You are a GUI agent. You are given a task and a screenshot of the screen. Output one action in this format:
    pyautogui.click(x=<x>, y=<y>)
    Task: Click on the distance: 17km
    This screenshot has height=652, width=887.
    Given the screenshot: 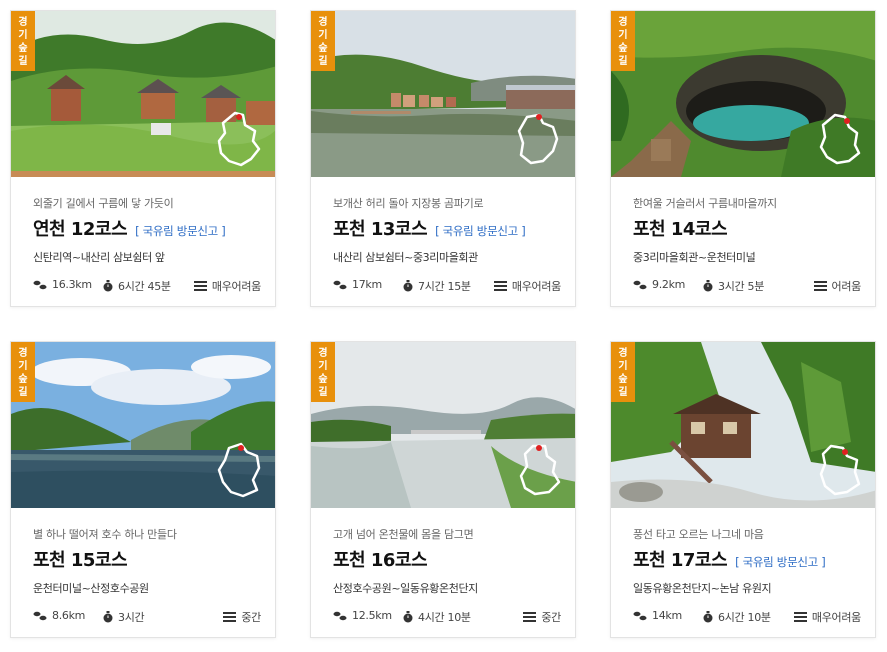 What is the action you would take?
    pyautogui.click(x=357, y=284)
    